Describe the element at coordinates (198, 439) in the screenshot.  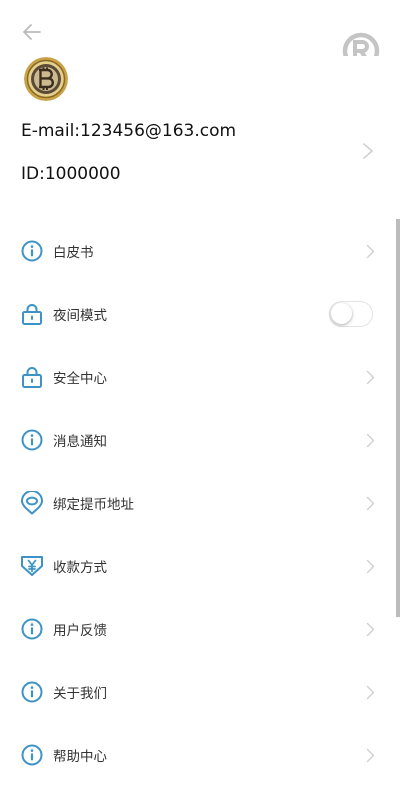
I see `menu-item-notifications: 消息通知` at that location.